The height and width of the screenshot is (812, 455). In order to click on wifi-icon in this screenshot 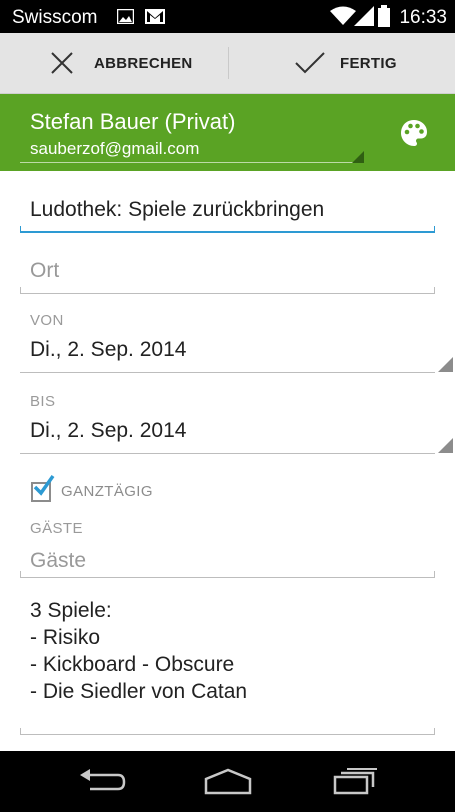, I will do `click(343, 15)`.